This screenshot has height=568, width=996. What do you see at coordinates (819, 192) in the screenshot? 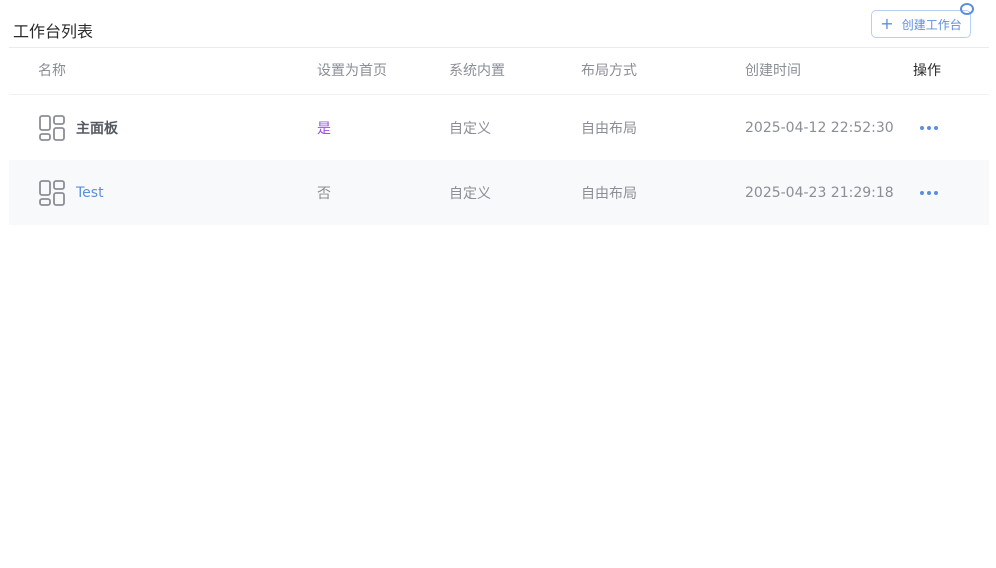
I see `created-time: 2025-04-23 21:29:18` at bounding box center [819, 192].